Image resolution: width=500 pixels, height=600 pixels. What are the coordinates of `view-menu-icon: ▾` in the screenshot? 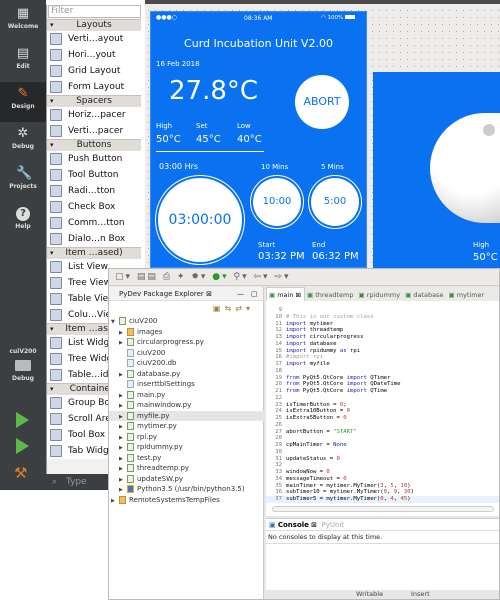 It's located at (250, 308).